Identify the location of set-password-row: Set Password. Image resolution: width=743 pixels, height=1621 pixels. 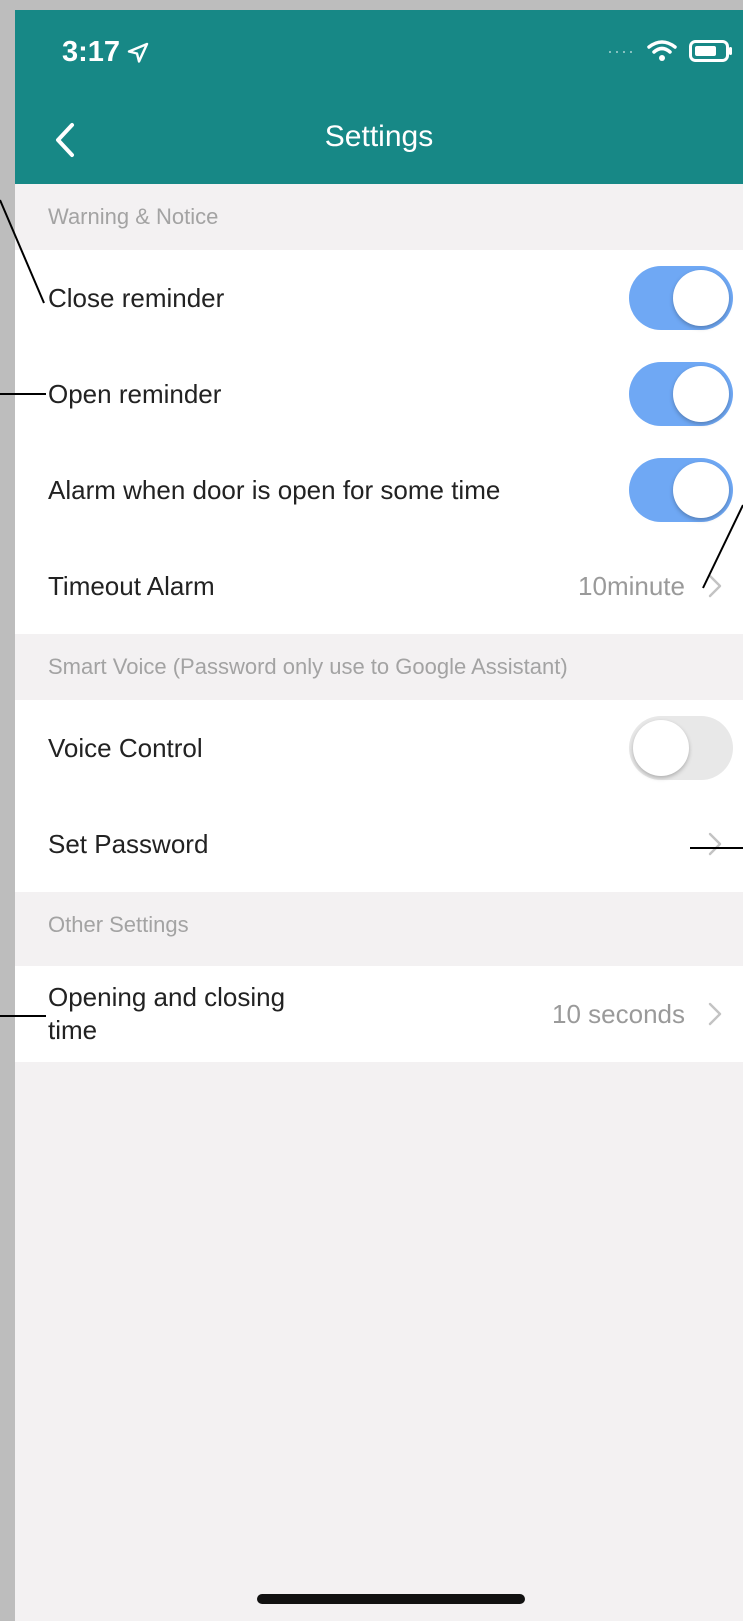
(379, 844).